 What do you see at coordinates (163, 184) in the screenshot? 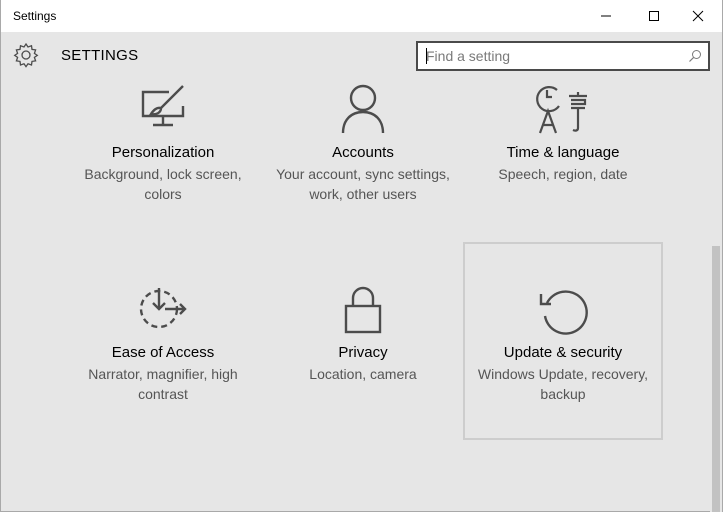
I see `category-description: Background, lock screen, colors` at bounding box center [163, 184].